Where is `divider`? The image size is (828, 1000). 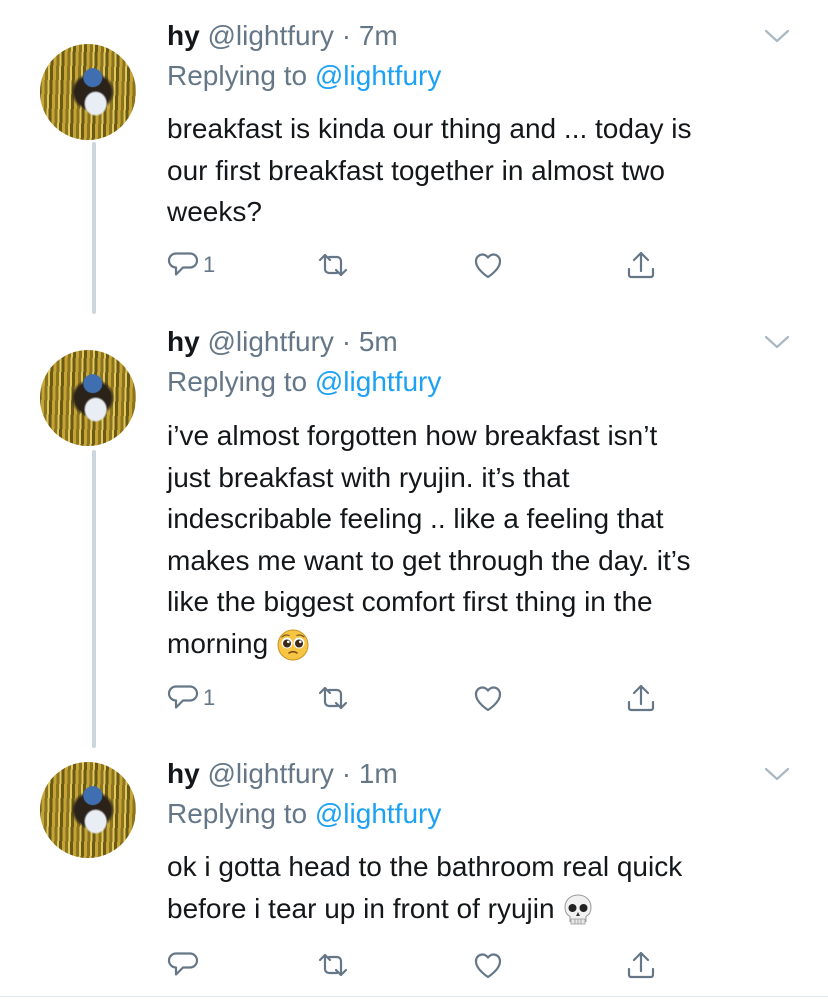 divider is located at coordinates (414, 996).